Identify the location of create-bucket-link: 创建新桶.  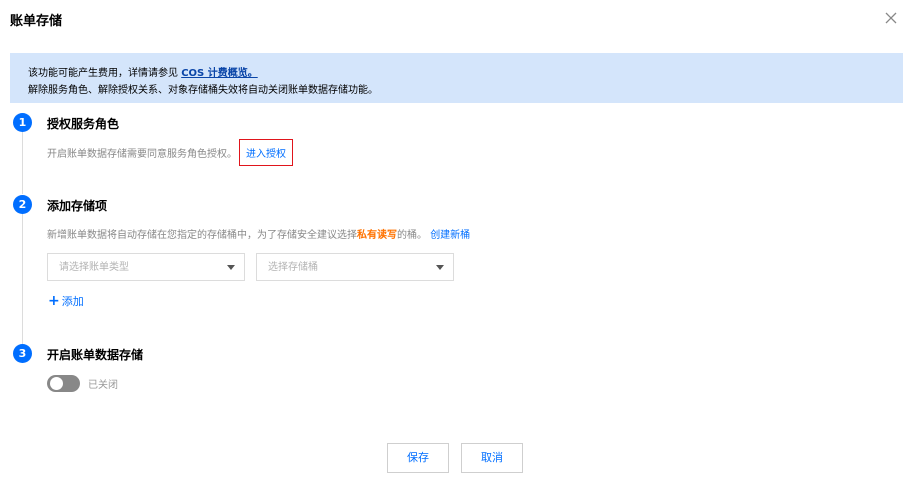
(450, 235).